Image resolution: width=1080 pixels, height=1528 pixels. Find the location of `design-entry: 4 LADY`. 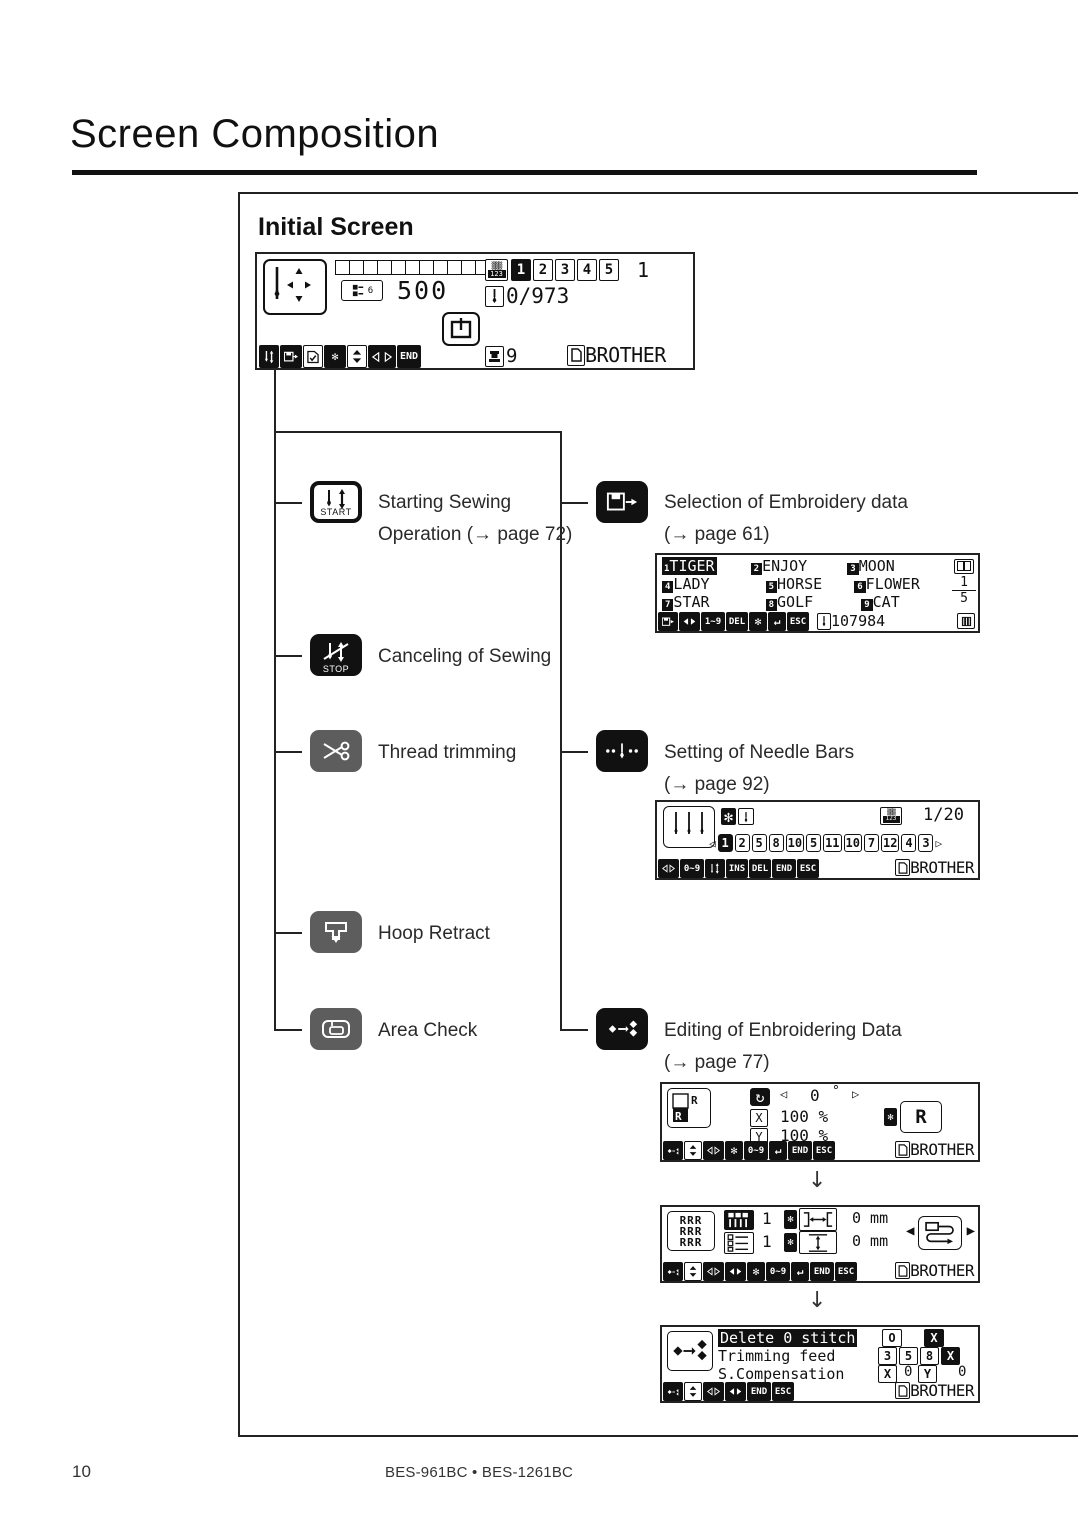

design-entry: 4 LADY is located at coordinates (686, 584).